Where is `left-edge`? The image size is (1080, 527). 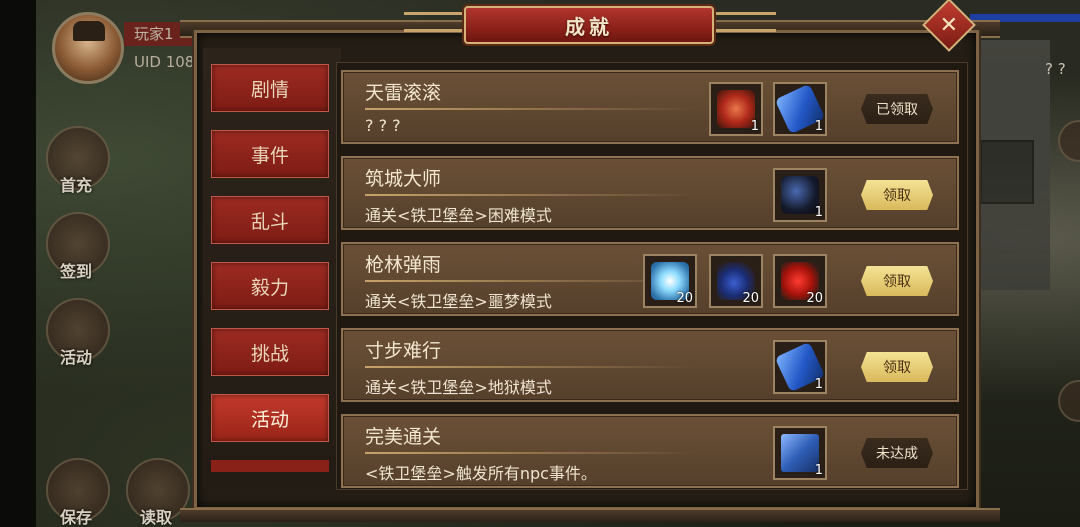
left-edge is located at coordinates (18, 263).